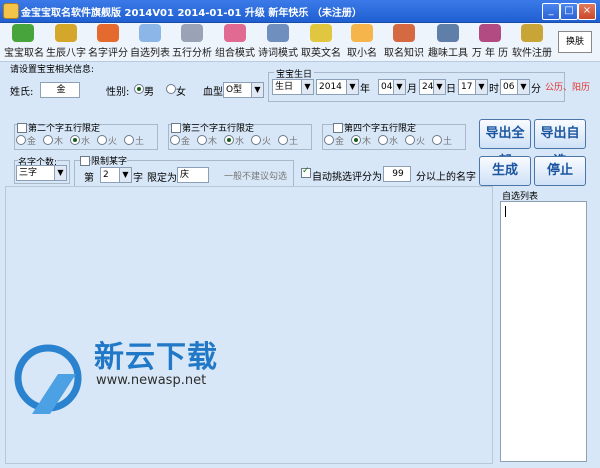  What do you see at coordinates (109, 160) in the screenshot?
I see `restrict-char-title: 限制某字` at bounding box center [109, 160].